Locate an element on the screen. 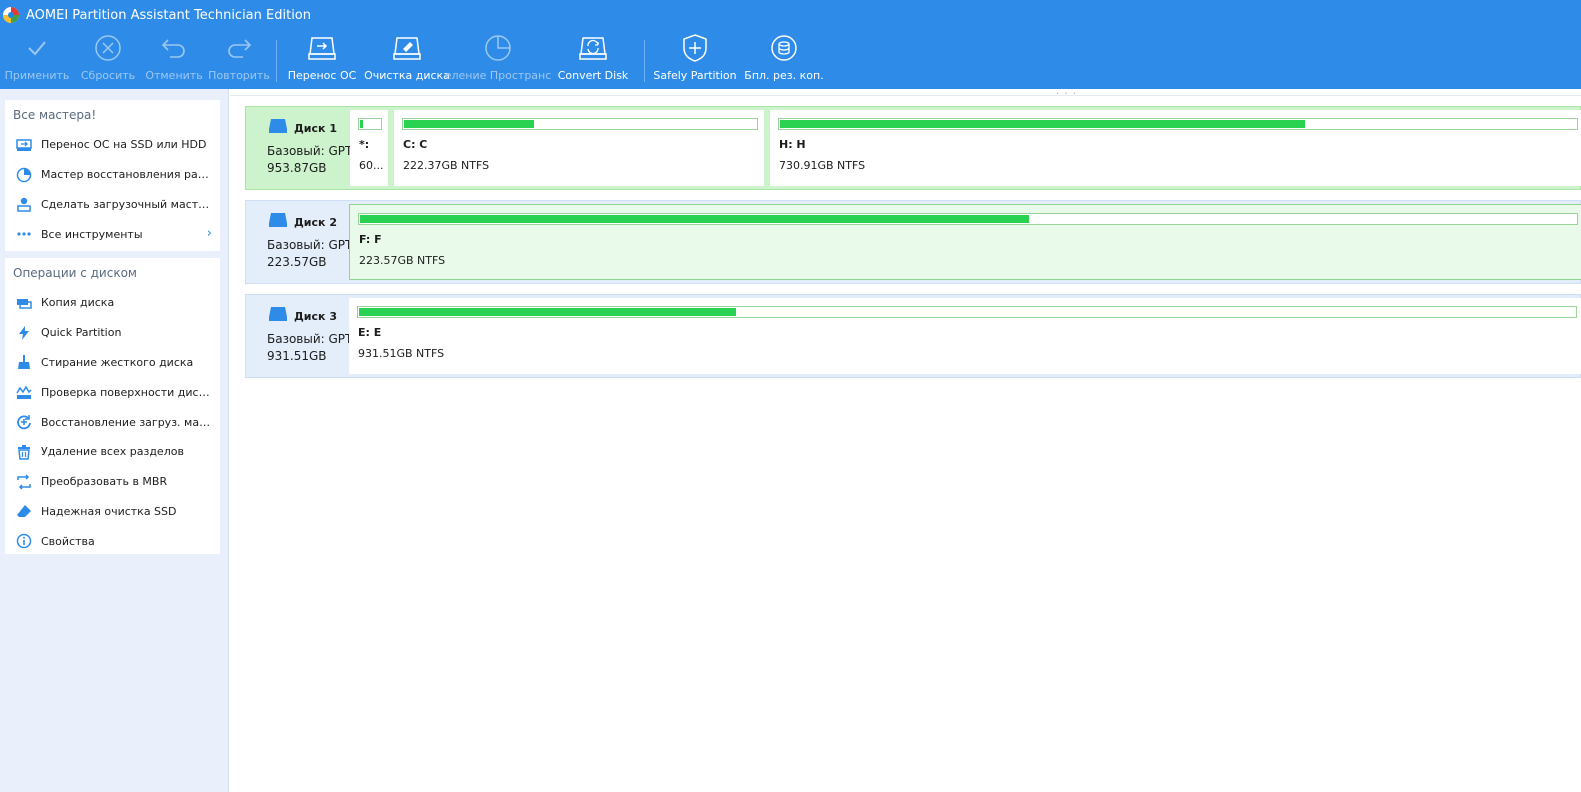 This screenshot has height=792, width=1581. shield-plus-icon is located at coordinates (695, 48).